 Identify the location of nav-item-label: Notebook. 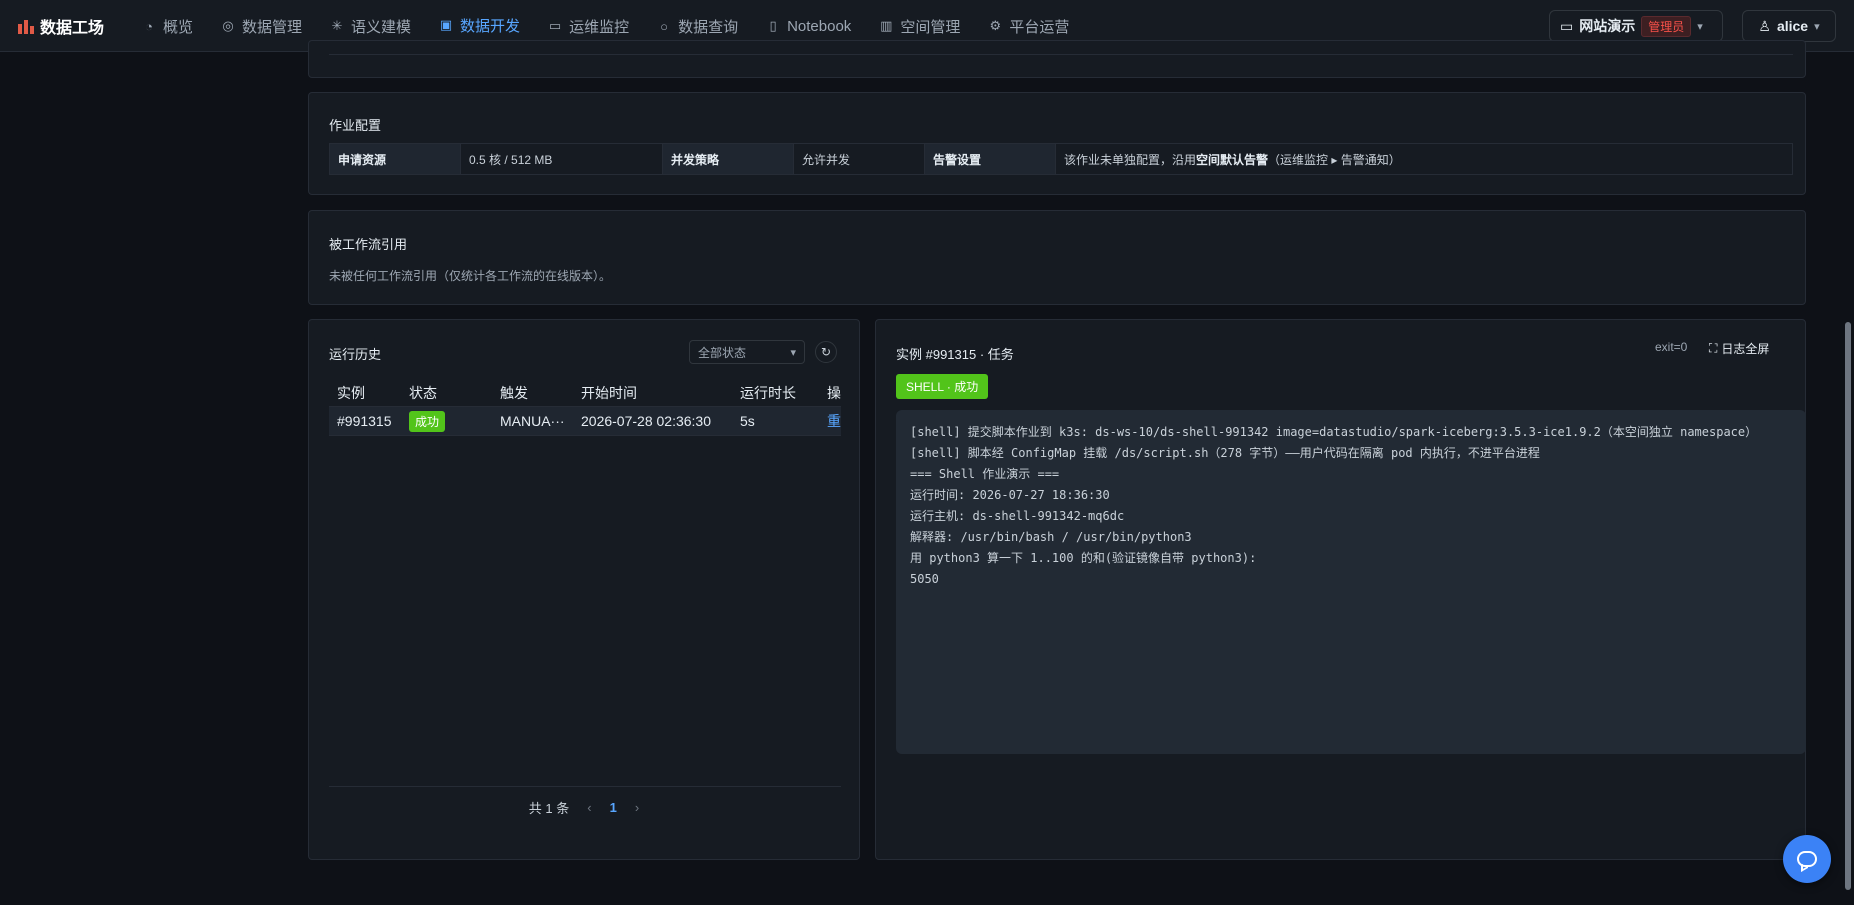
(819, 26).